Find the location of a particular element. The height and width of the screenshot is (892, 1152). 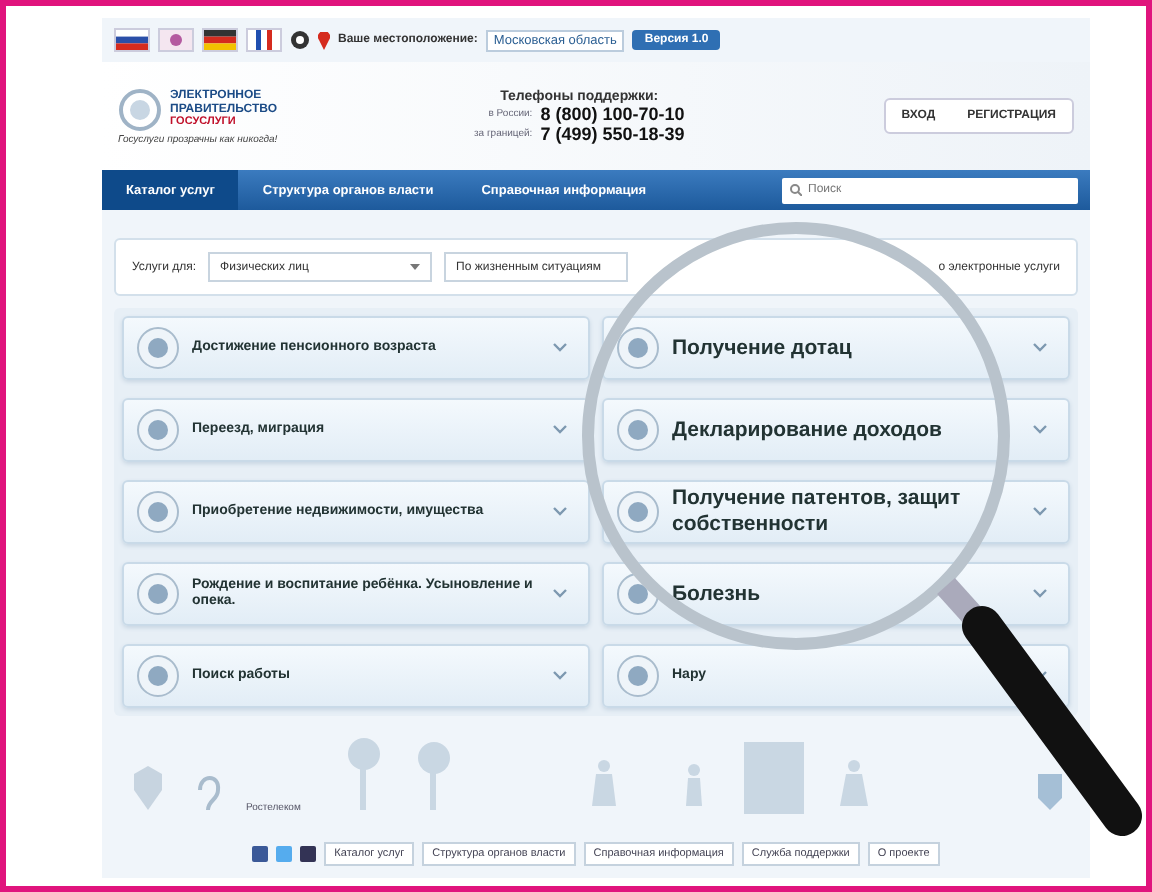

service-title: Получение дотац is located at coordinates (763, 348).